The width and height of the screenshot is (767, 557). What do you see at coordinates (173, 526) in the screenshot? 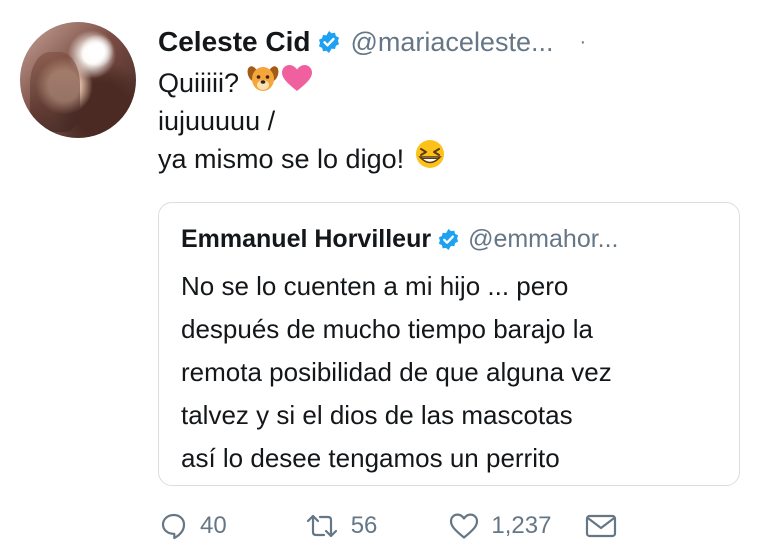
I see `reply-icon` at bounding box center [173, 526].